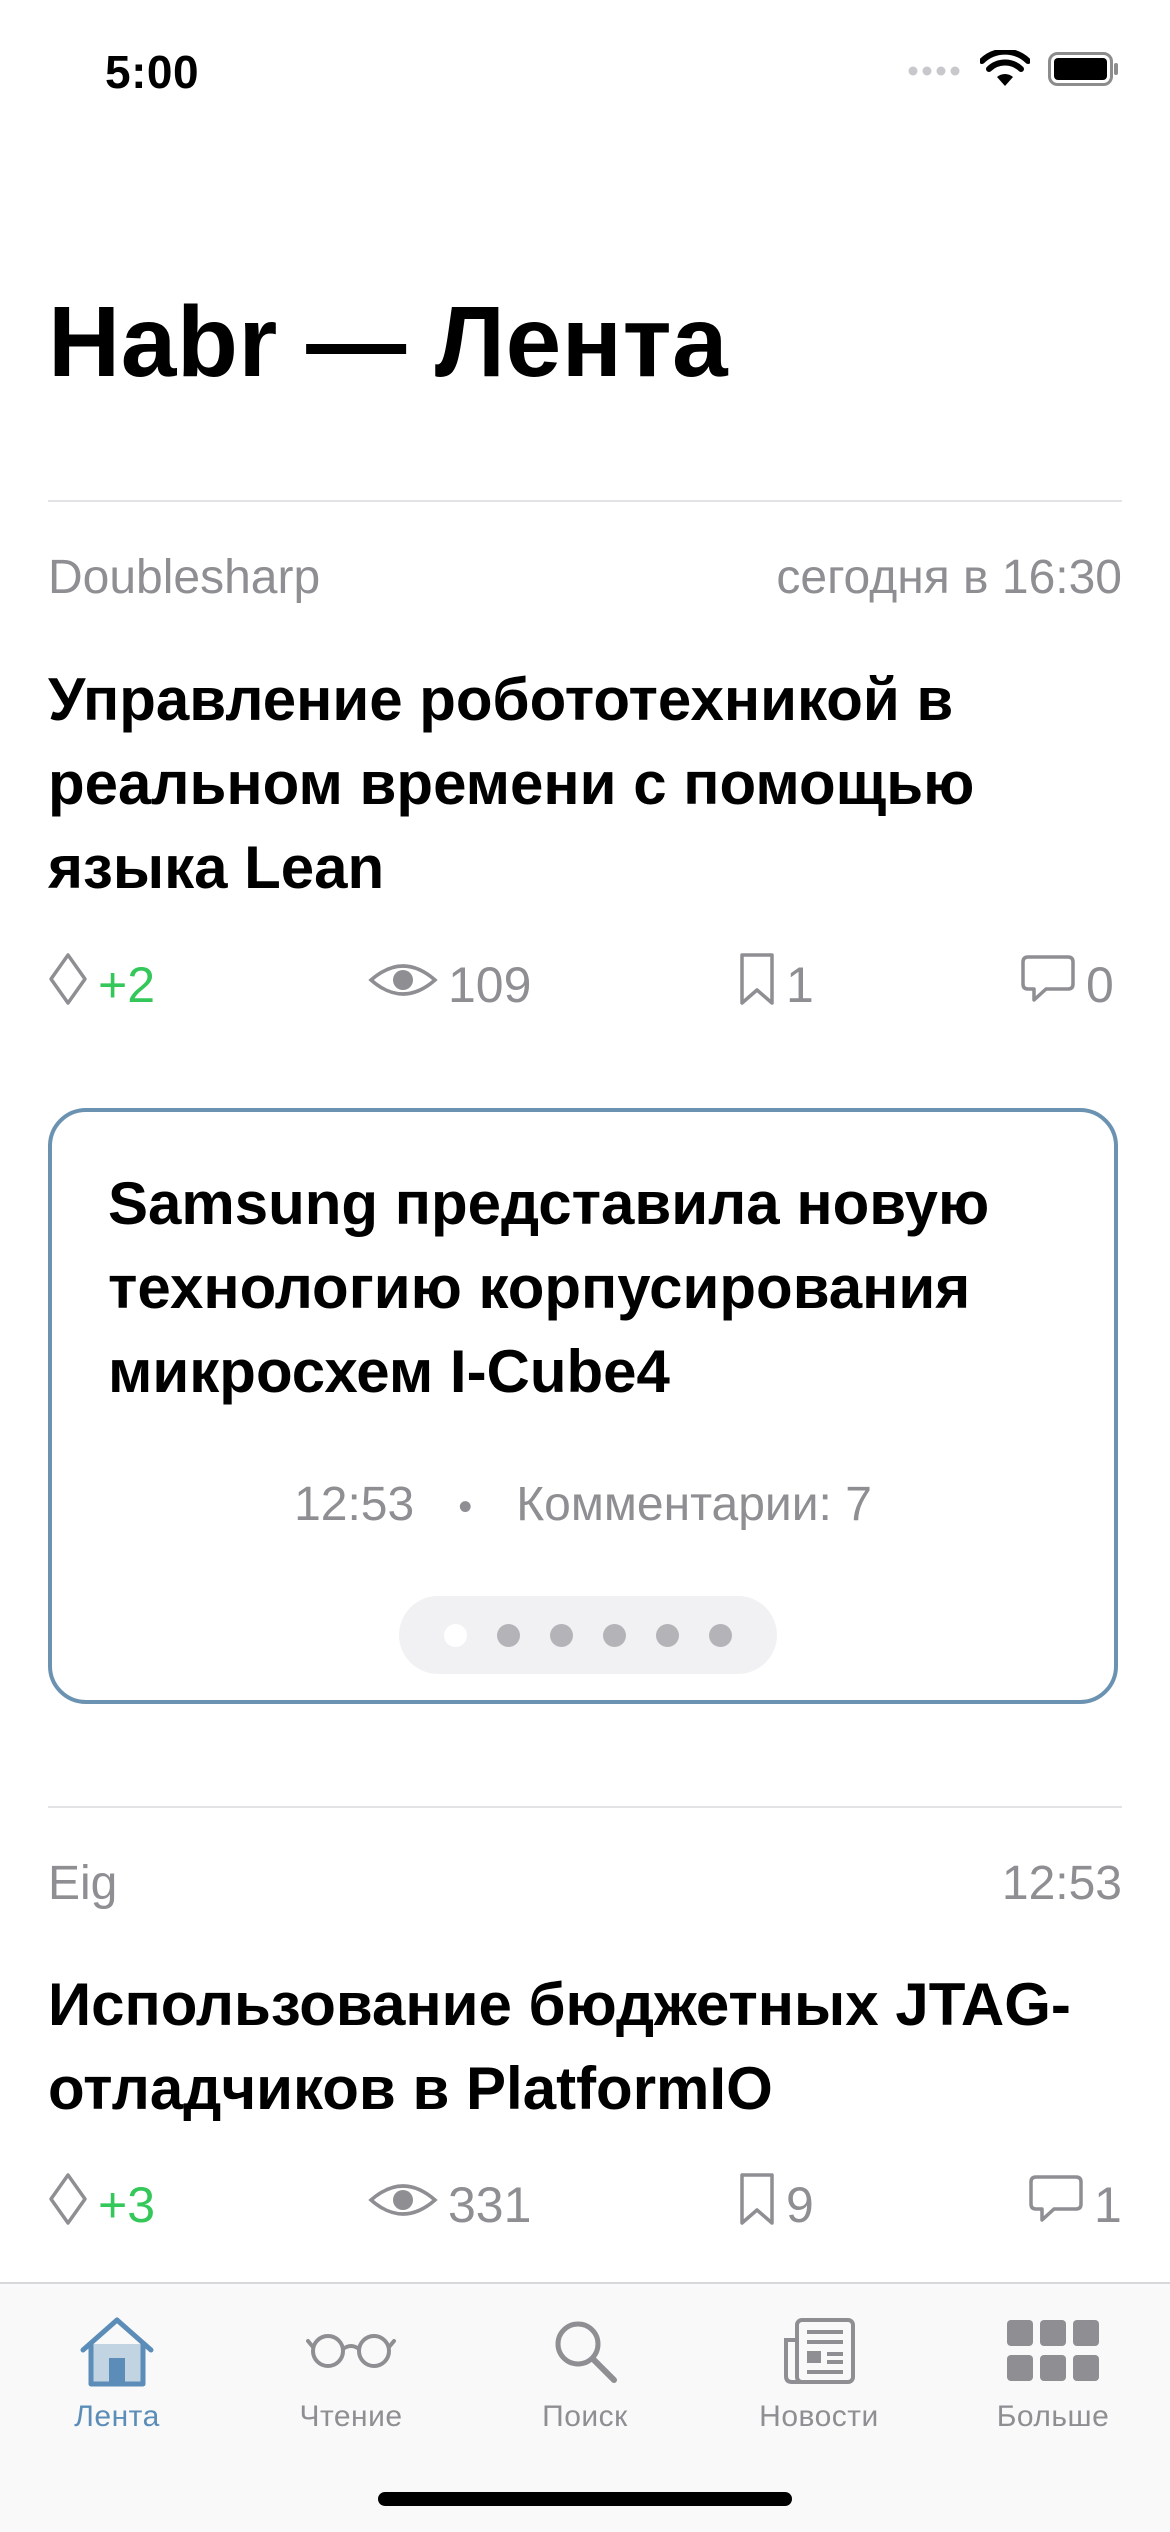 This screenshot has width=1170, height=2532. Describe the element at coordinates (152, 72) in the screenshot. I see `status-time: 5:00` at that location.